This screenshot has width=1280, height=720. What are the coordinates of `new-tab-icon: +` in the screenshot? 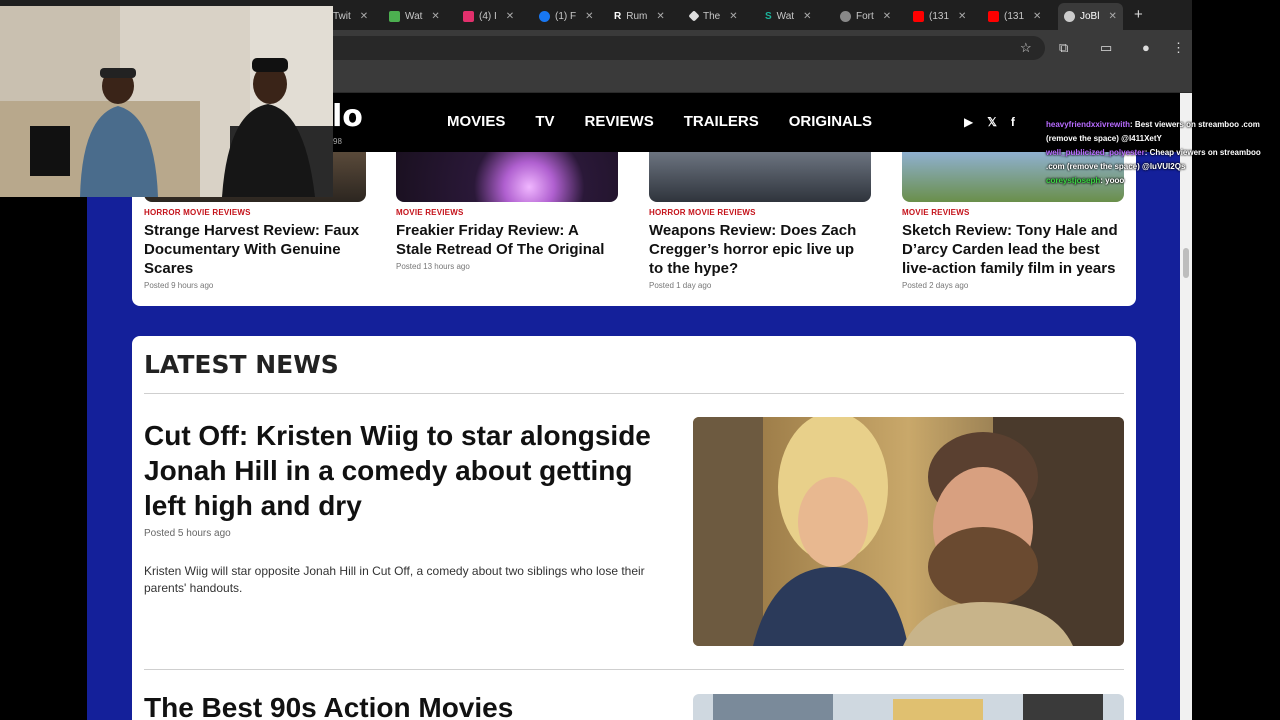 It's located at (1138, 14).